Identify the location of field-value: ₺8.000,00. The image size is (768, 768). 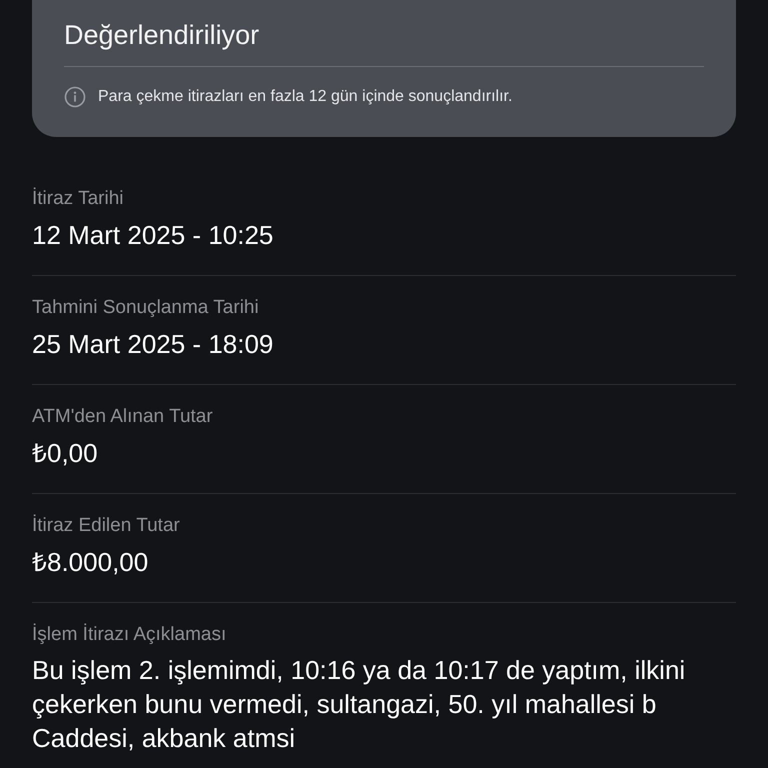
(91, 562).